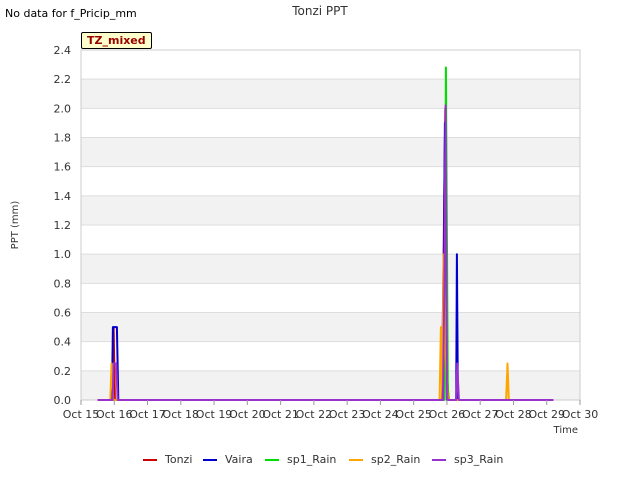 The image size is (640, 480). I want to click on legend-item-sp1-rain: sp1_Rain, so click(300, 459).